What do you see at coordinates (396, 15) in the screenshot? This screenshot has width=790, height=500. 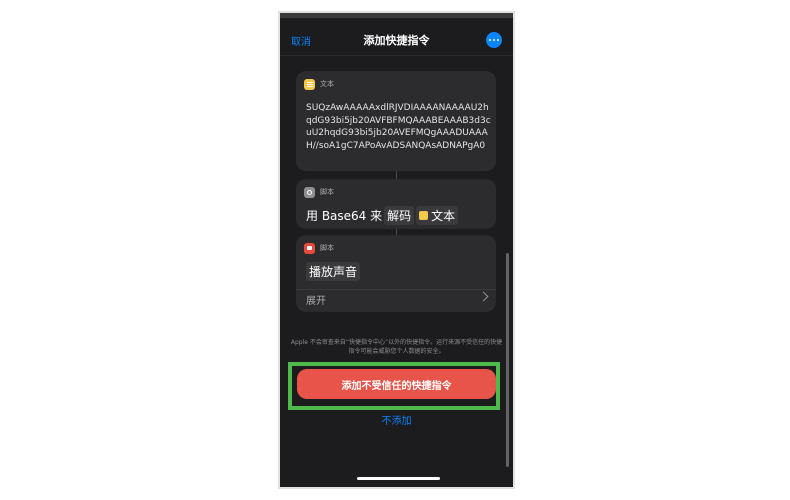 I see `status-strip` at bounding box center [396, 15].